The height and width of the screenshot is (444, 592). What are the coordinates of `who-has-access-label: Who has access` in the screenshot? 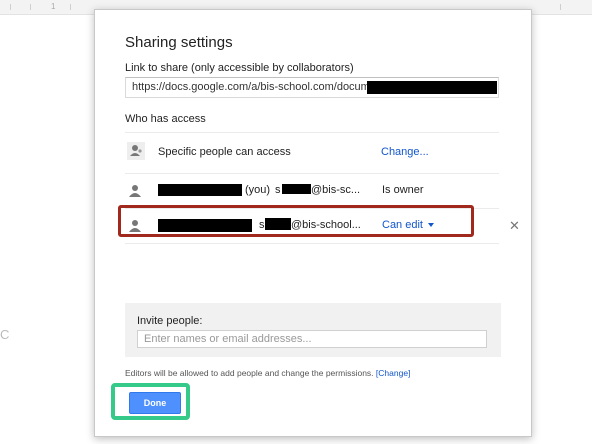 It's located at (165, 119).